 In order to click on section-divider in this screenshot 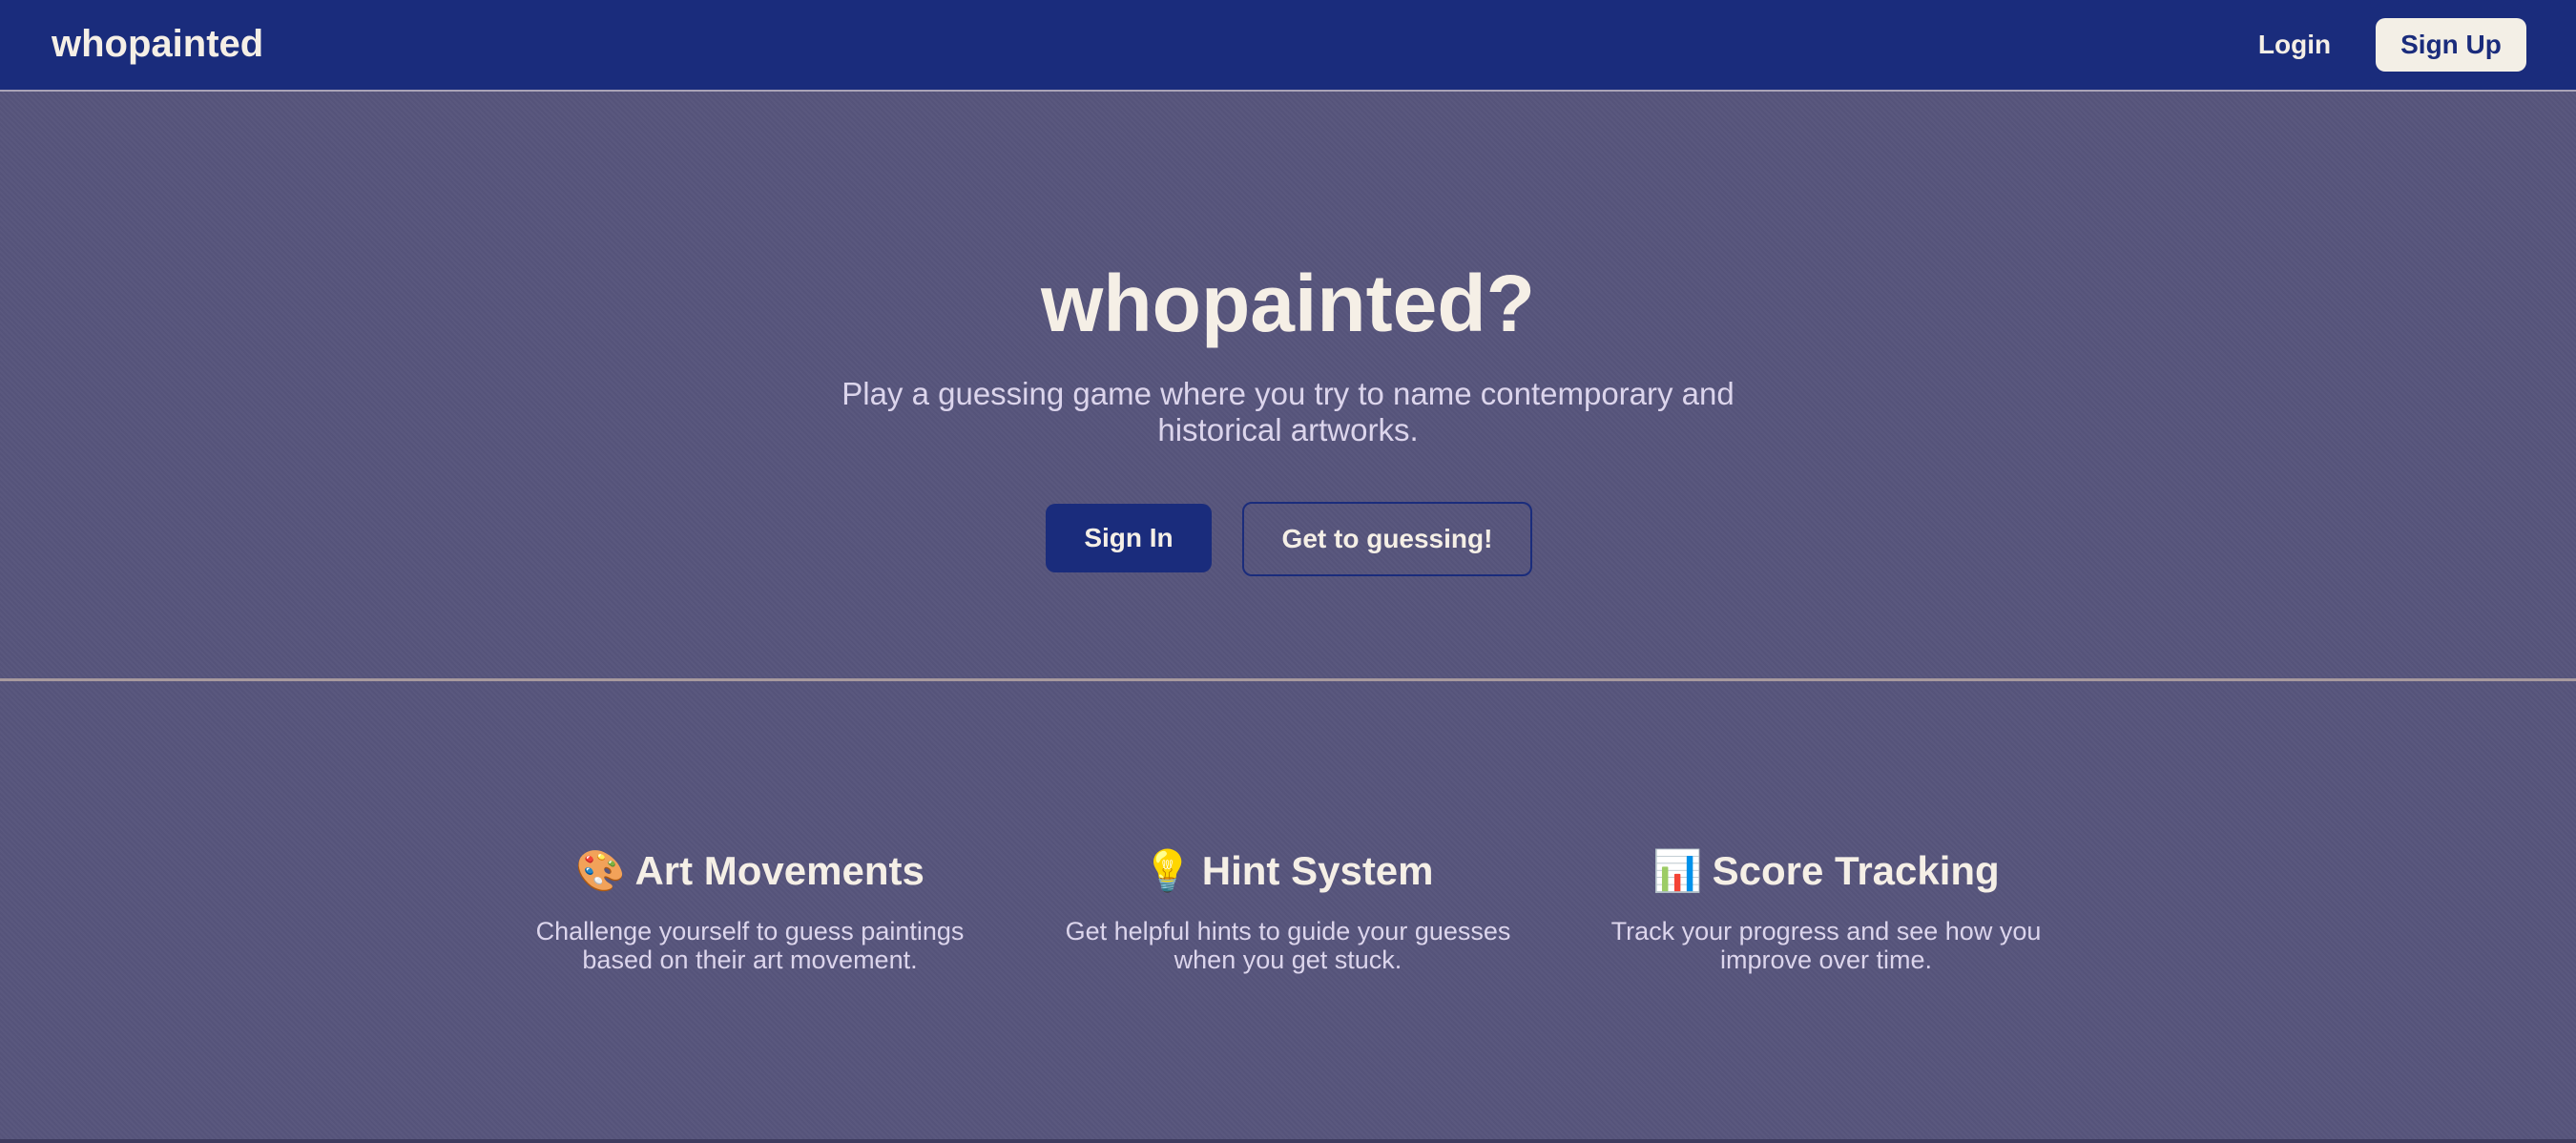, I will do `click(1288, 679)`.